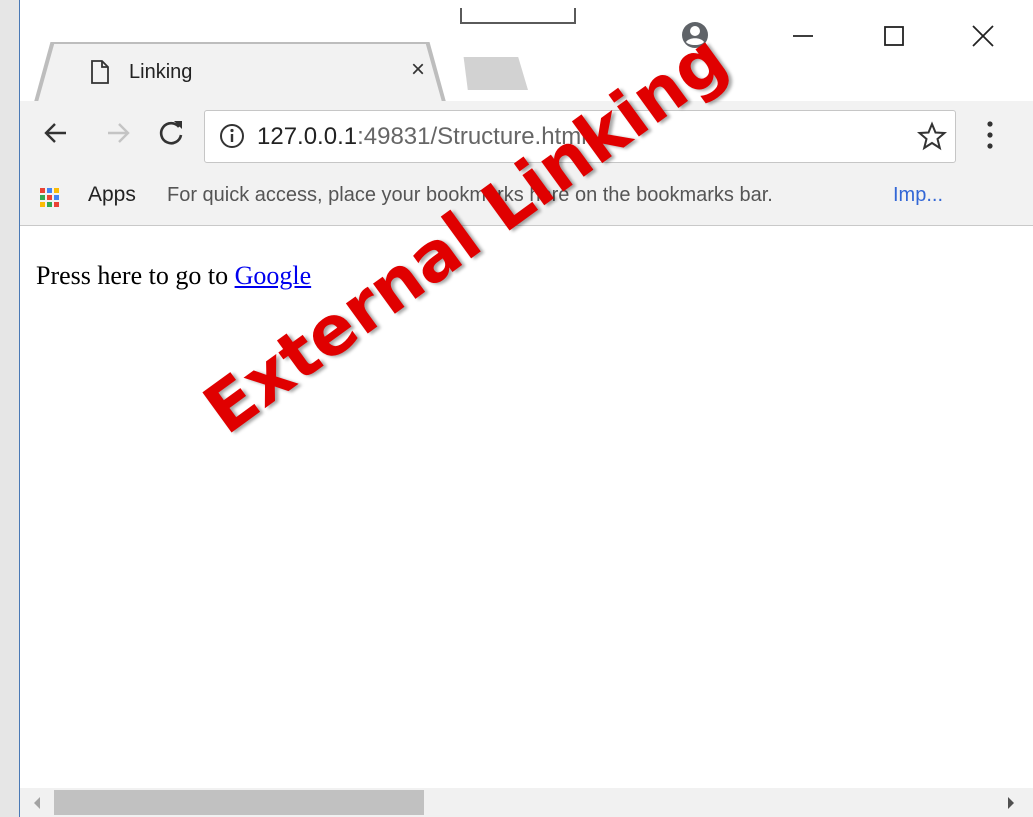 Image resolution: width=1033 pixels, height=817 pixels. Describe the element at coordinates (10, 408) in the screenshot. I see `desktop-background` at that location.